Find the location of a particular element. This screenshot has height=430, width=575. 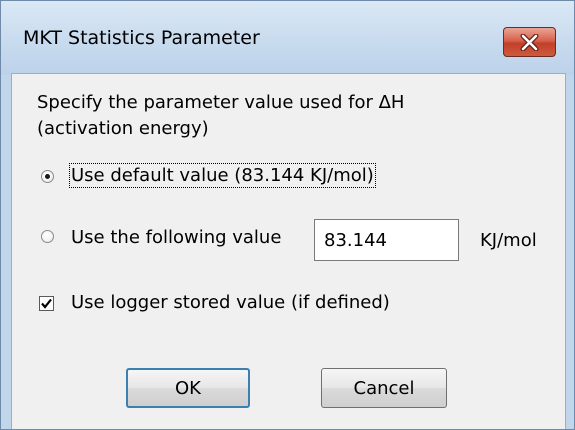

default-value-radio is located at coordinates (47, 176).